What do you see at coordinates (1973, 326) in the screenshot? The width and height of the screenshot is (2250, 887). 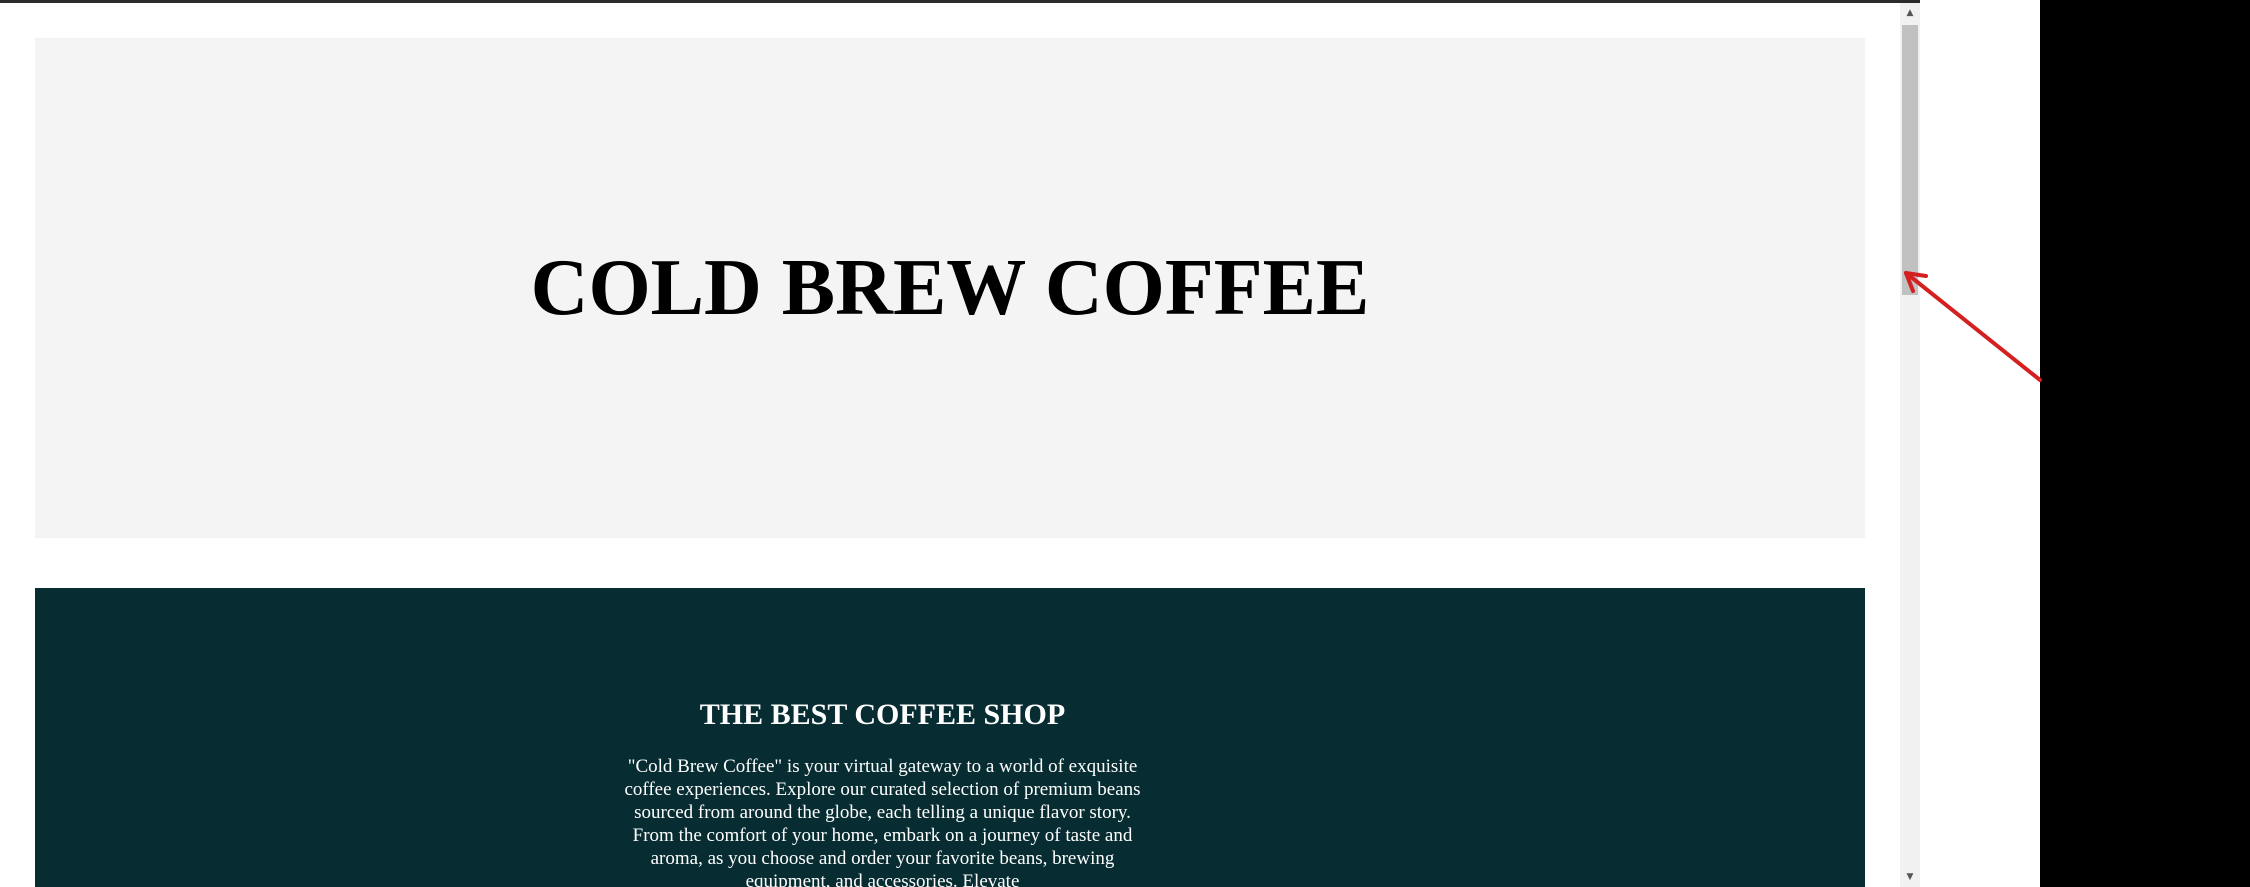 I see `annotation-arrow-icon` at bounding box center [1973, 326].